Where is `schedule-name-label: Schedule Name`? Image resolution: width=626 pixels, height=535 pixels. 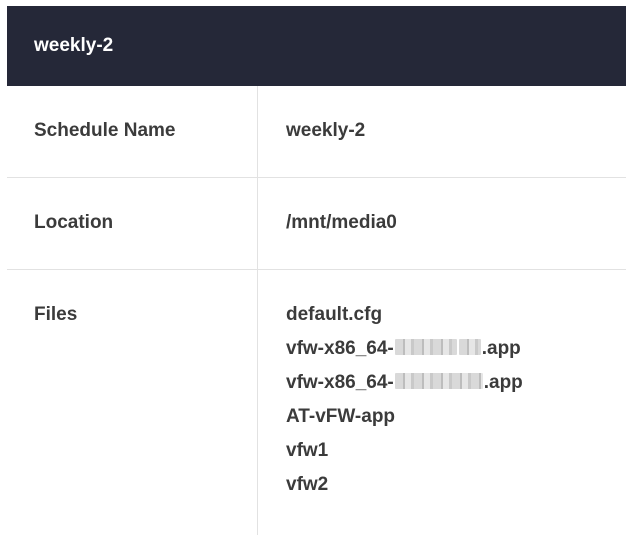
schedule-name-label: Schedule Name is located at coordinates (105, 130).